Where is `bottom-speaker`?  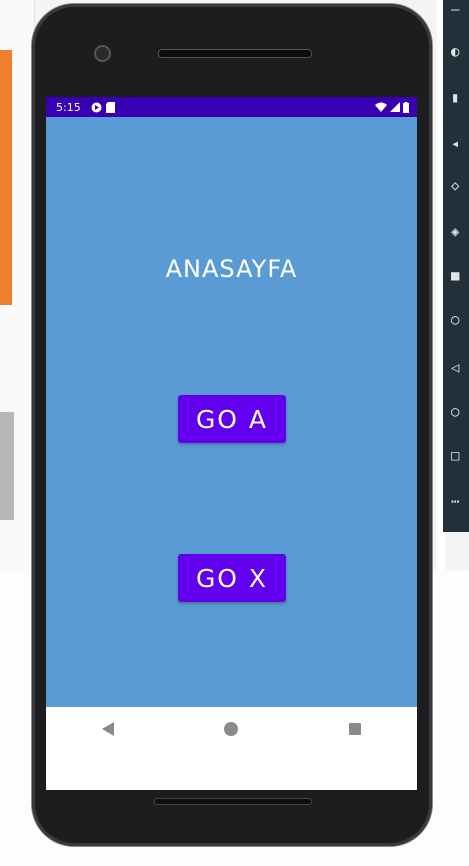
bottom-speaker is located at coordinates (233, 801).